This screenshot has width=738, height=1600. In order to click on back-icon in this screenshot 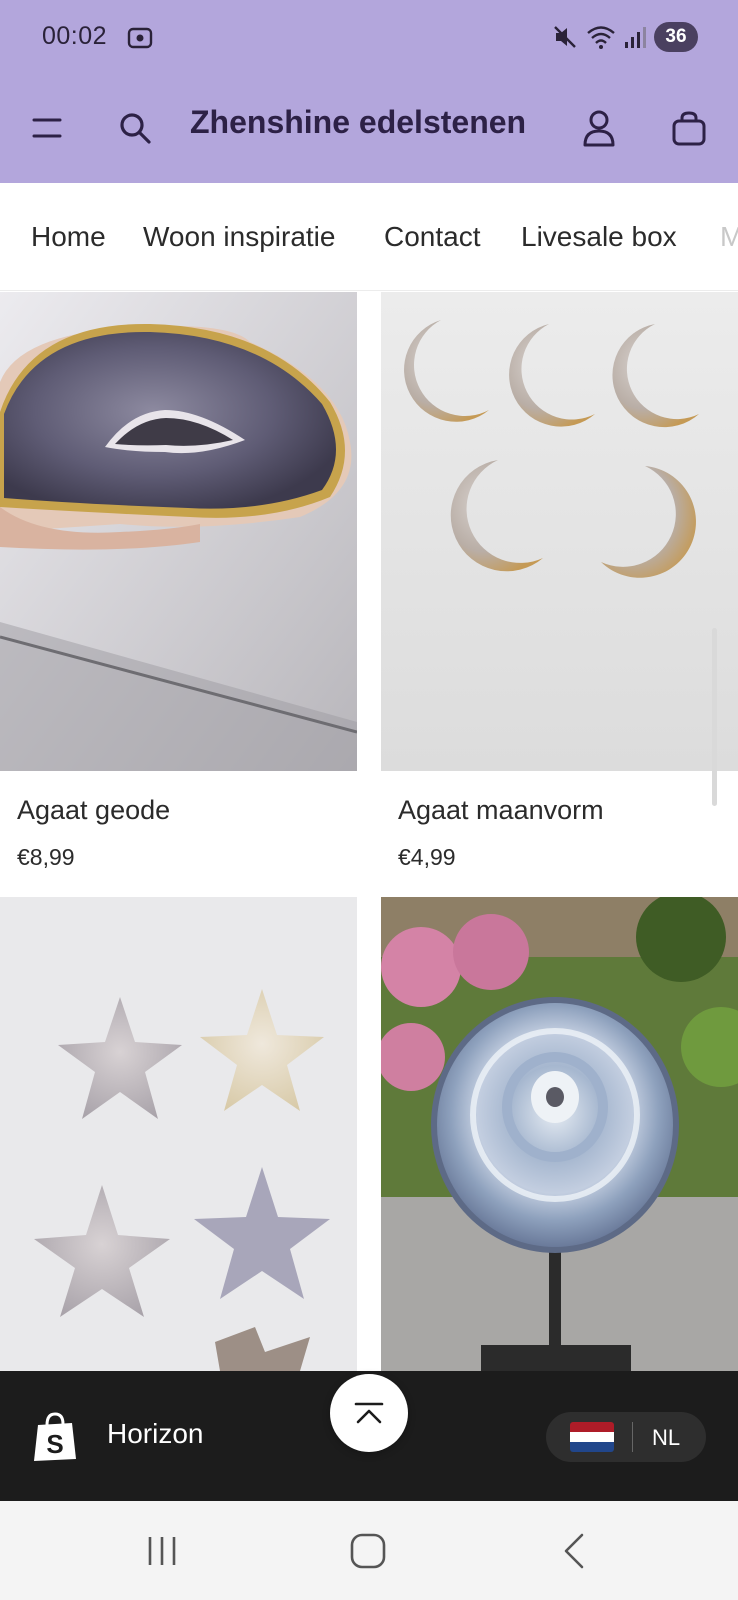, I will do `click(576, 1551)`.